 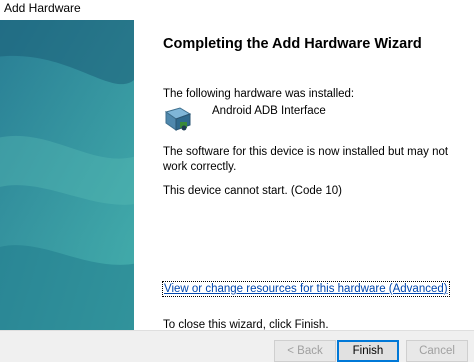 I want to click on window-title: Add Hardware, so click(x=42, y=8).